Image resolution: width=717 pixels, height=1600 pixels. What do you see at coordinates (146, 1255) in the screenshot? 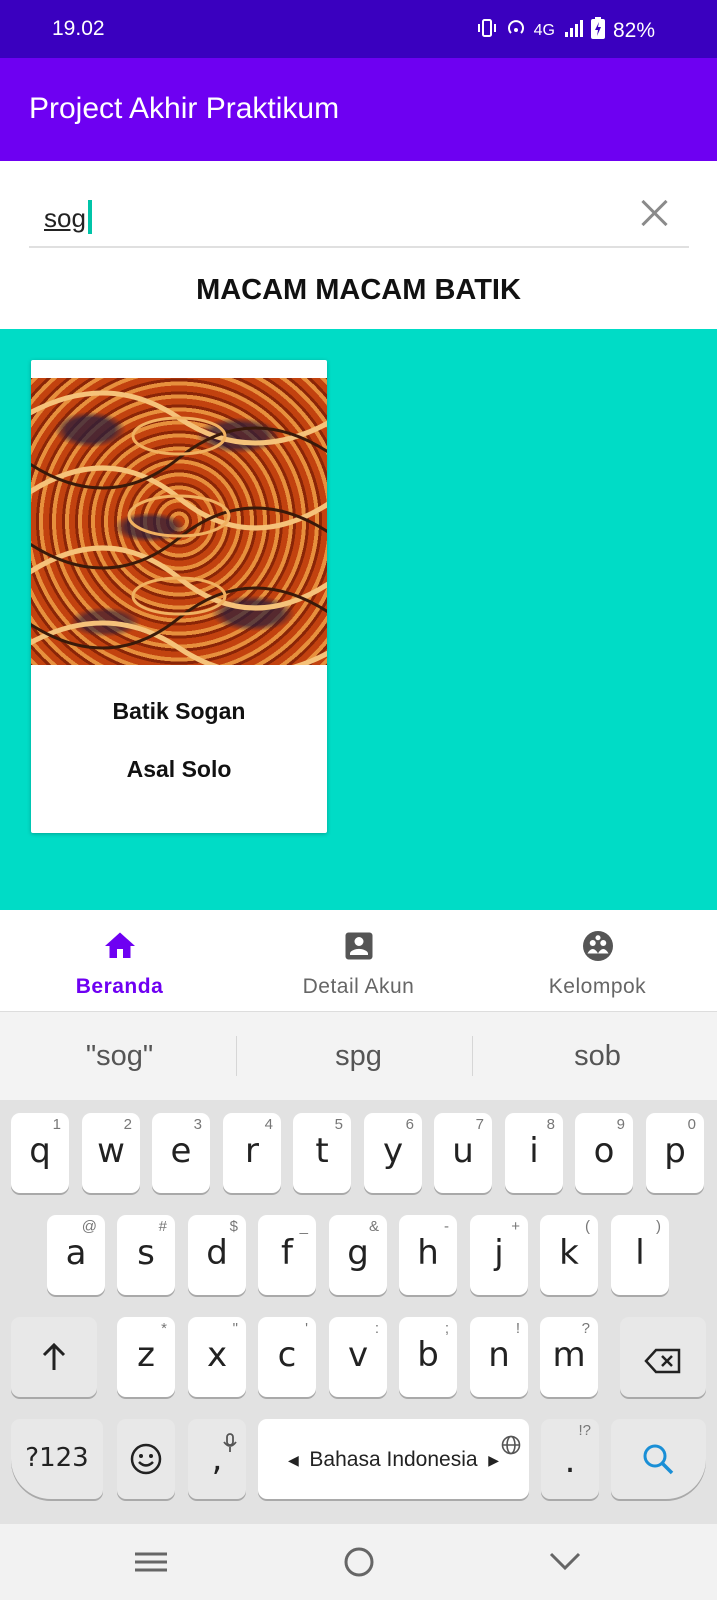
I see `key-s: # s` at bounding box center [146, 1255].